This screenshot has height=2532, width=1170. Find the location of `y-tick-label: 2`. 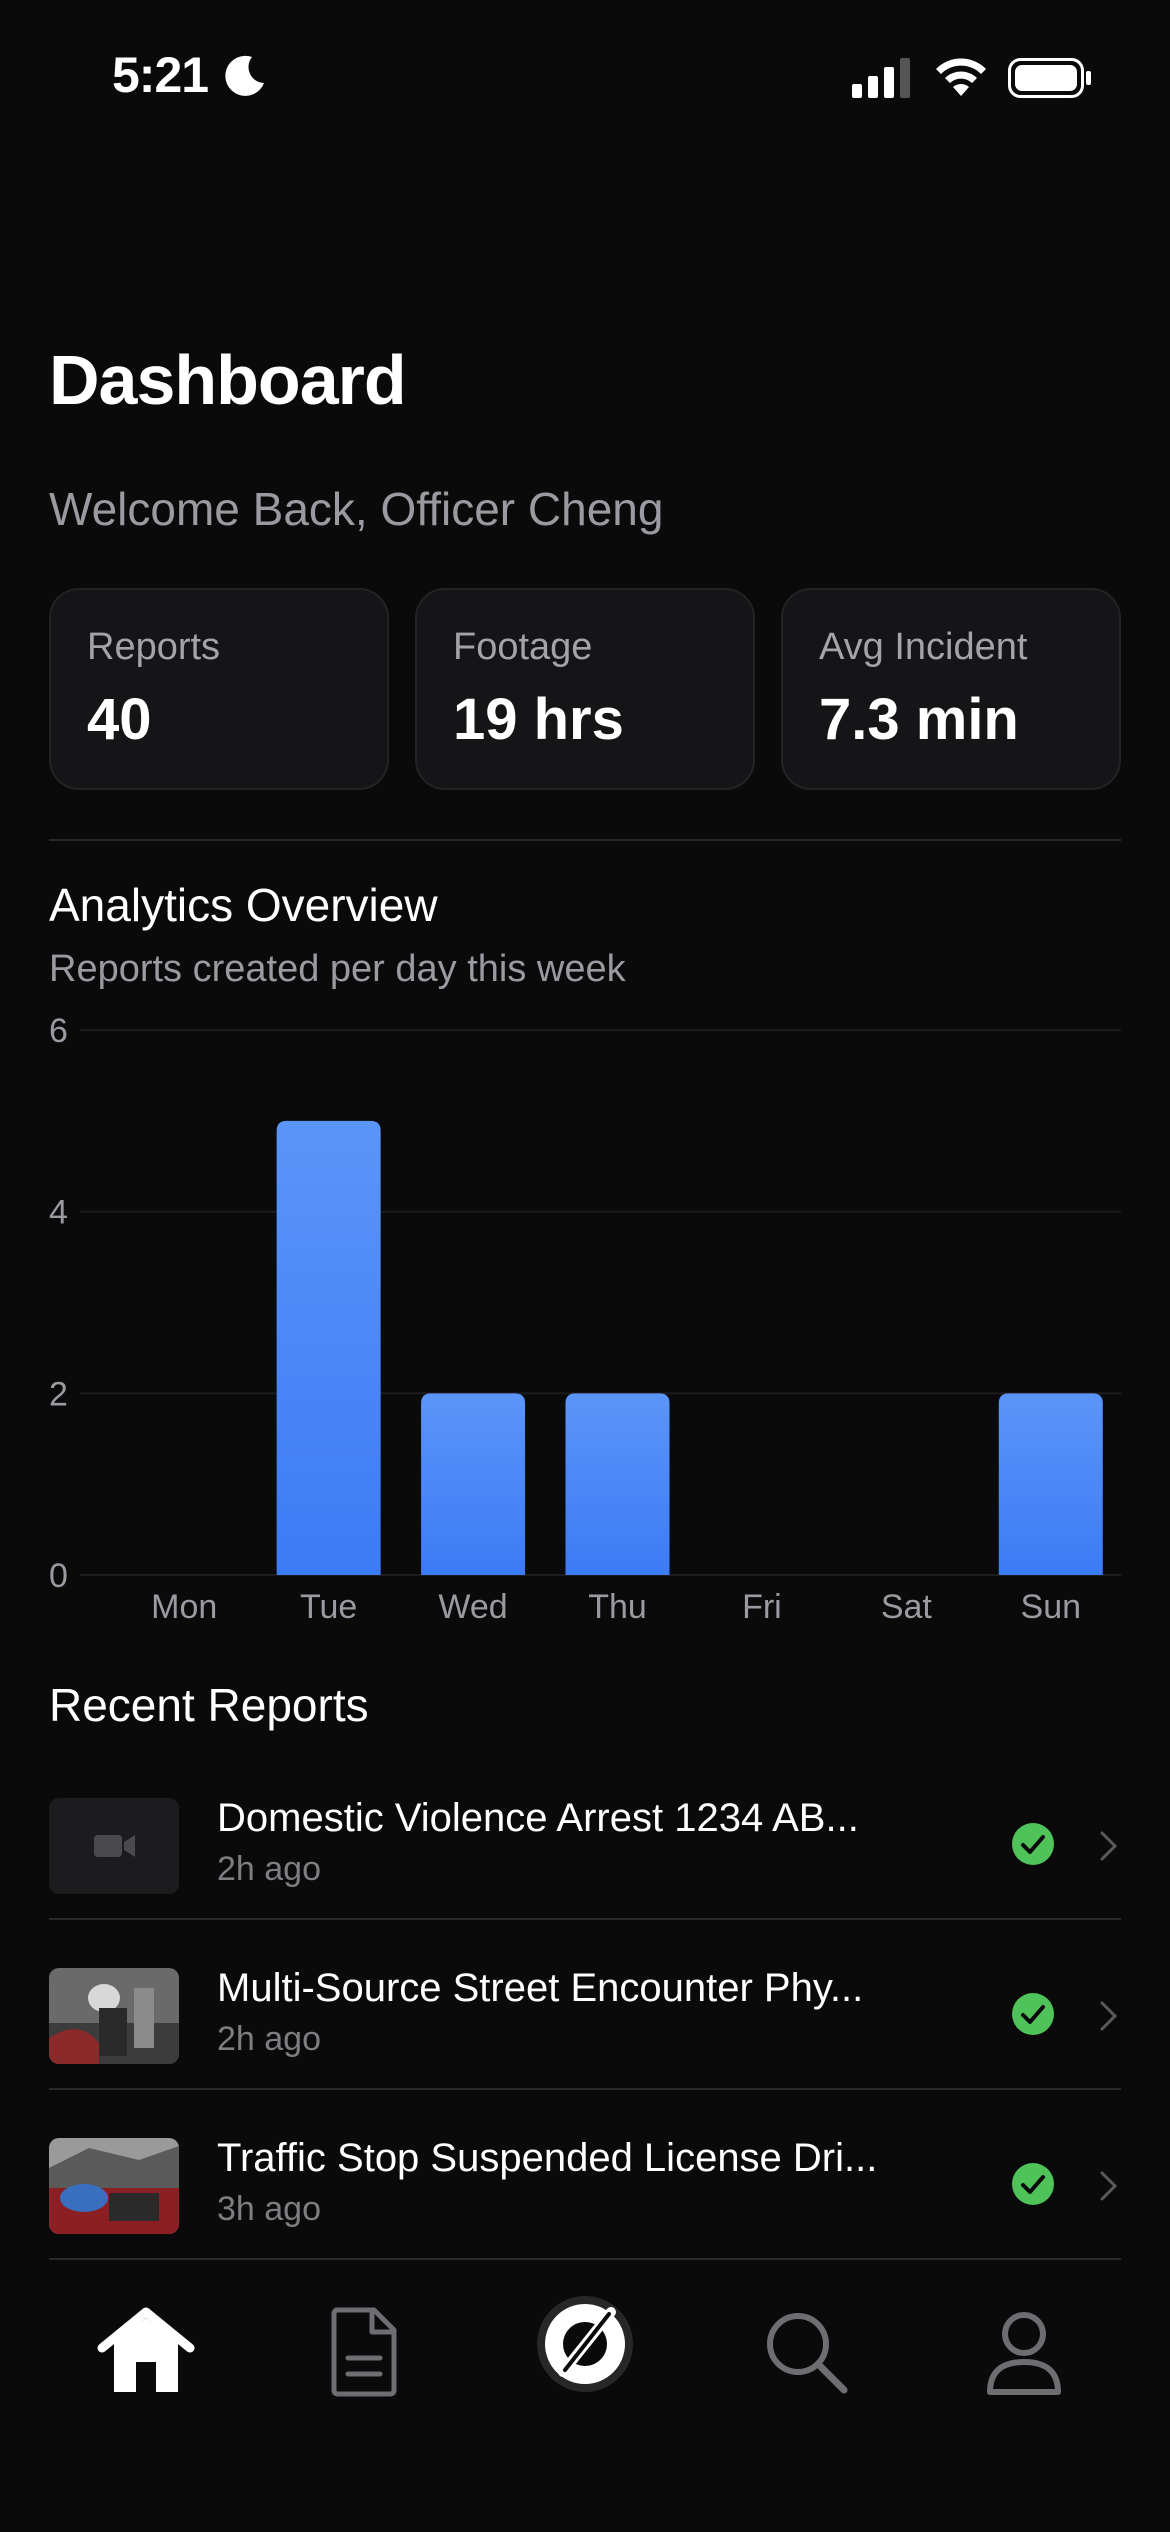

y-tick-label: 2 is located at coordinates (58, 1394).